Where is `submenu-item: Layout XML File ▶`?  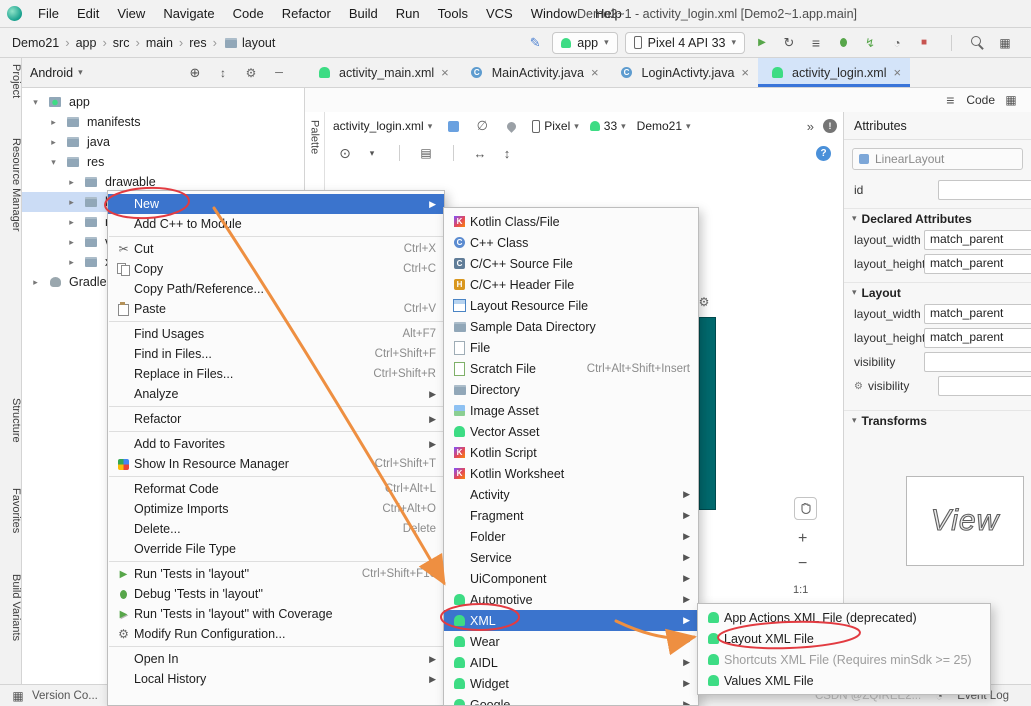
submenu-item: Layout XML File ▶ is located at coordinates (844, 638).